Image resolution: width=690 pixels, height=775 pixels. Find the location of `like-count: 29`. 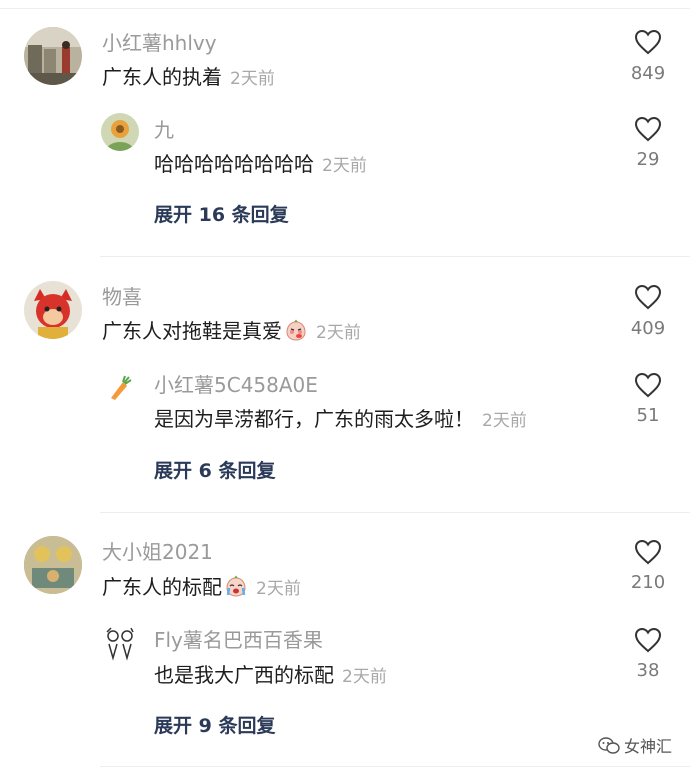

like-count: 29 is located at coordinates (648, 159).